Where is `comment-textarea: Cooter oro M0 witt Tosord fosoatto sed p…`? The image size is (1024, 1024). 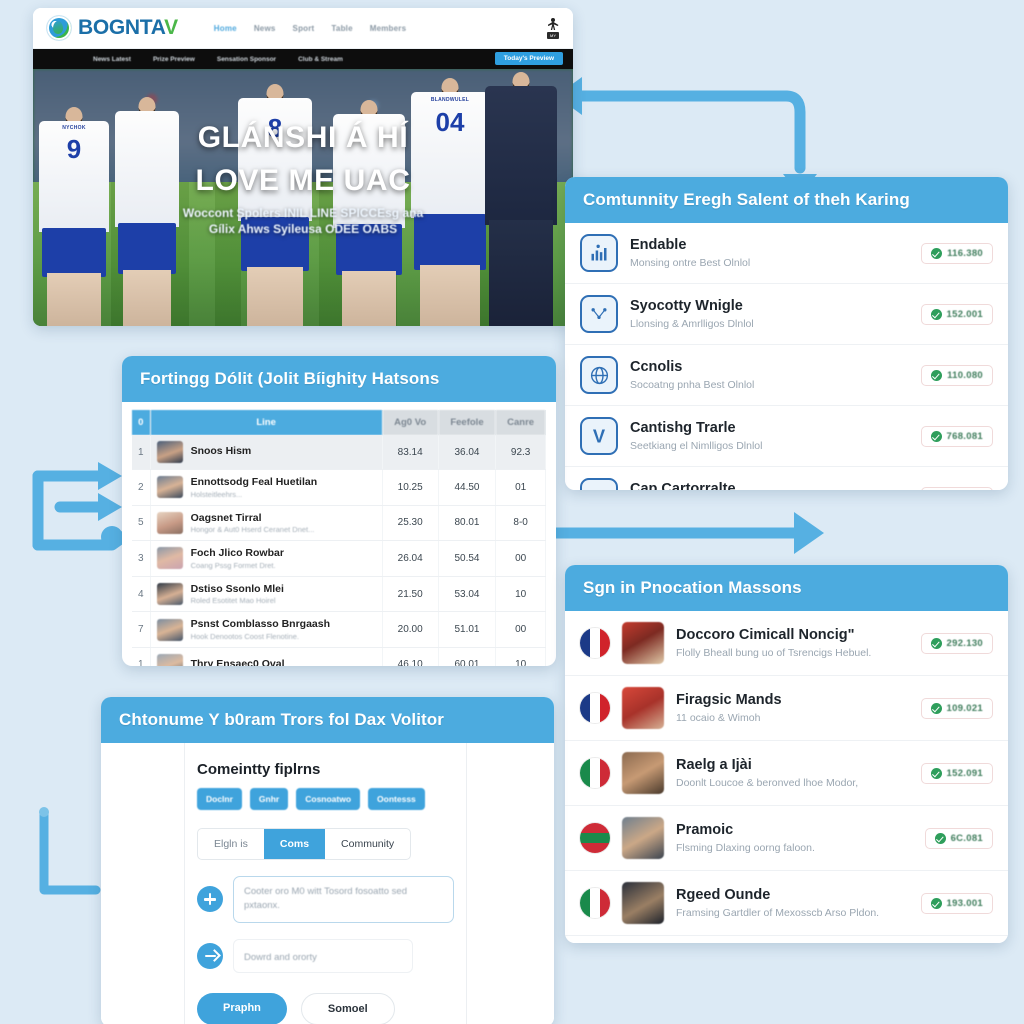
comment-textarea: Cooter oro M0 witt Tosord fosoatto sed p… is located at coordinates (343, 899).